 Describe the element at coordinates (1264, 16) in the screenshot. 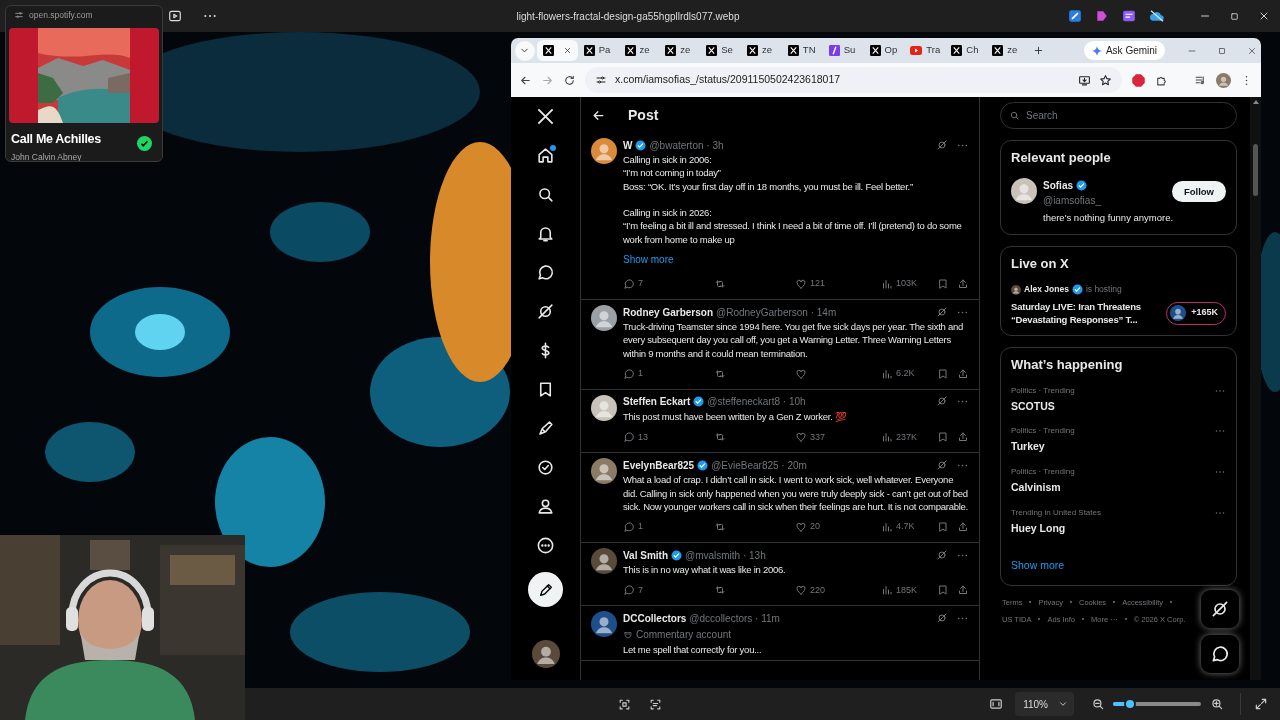

I see `close-icon` at that location.